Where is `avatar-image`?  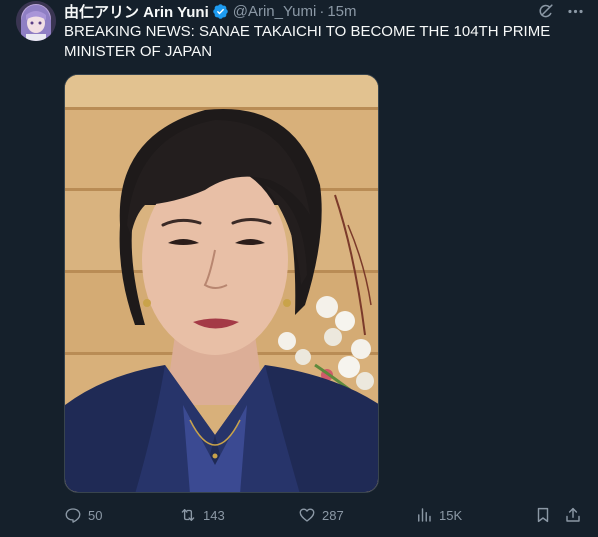
avatar-image is located at coordinates (36, 21).